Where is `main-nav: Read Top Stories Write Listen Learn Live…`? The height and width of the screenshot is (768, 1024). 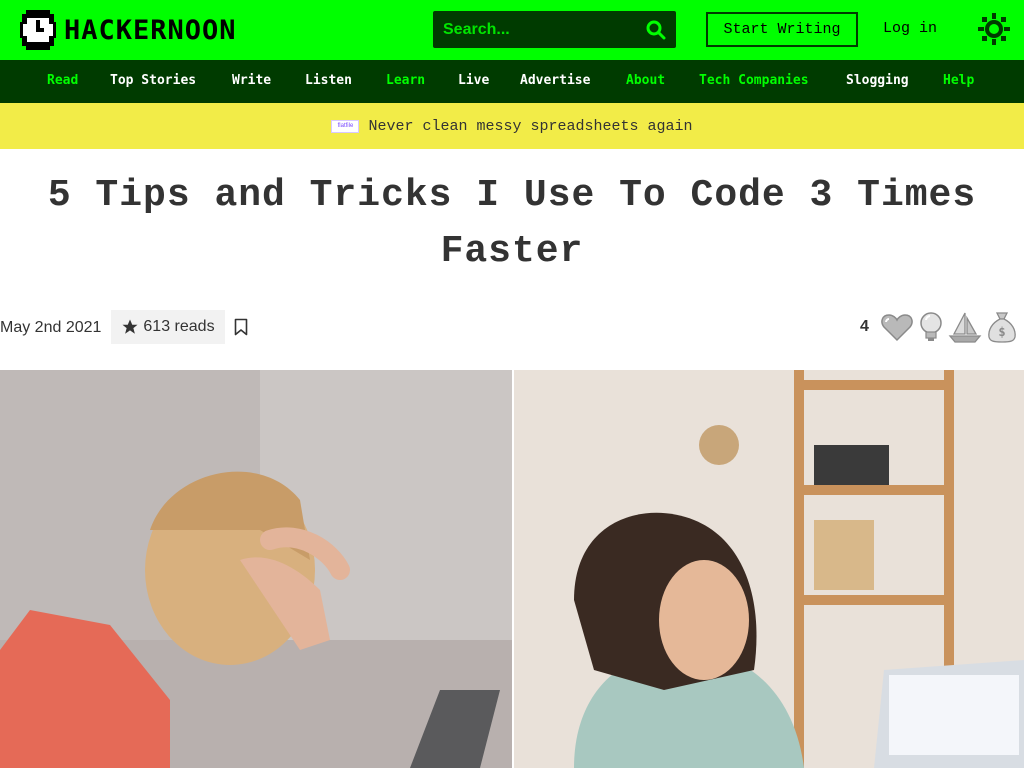 main-nav: Read Top Stories Write Listen Learn Live… is located at coordinates (512, 81).